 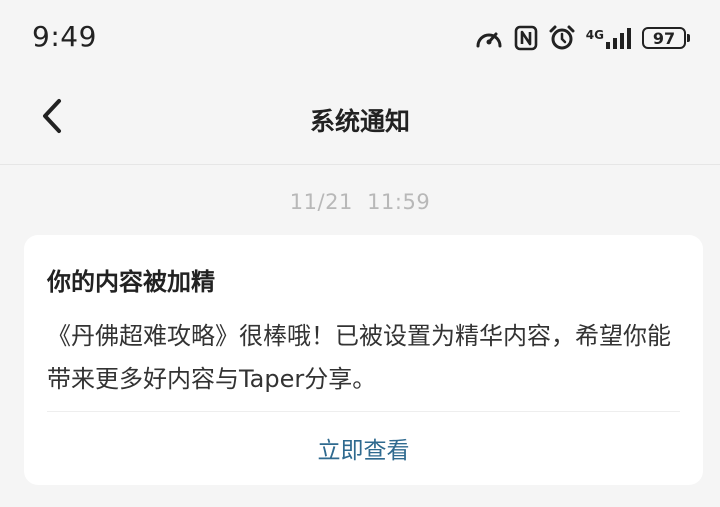 I want to click on signal-icon: 4G, so click(x=609, y=38).